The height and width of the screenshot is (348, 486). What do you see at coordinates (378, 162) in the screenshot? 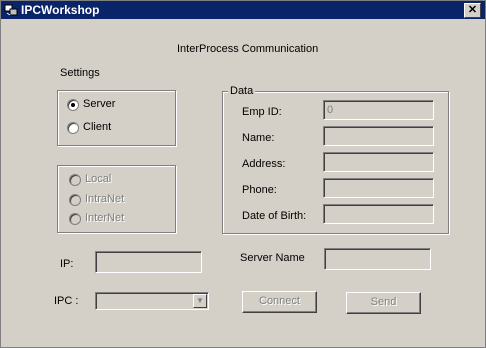
I see `address-field` at bounding box center [378, 162].